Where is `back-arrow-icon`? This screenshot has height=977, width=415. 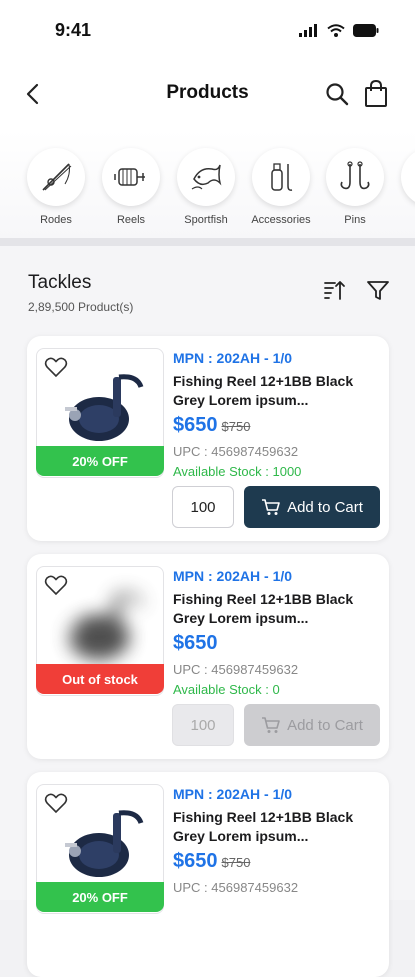 back-arrow-icon is located at coordinates (34, 94).